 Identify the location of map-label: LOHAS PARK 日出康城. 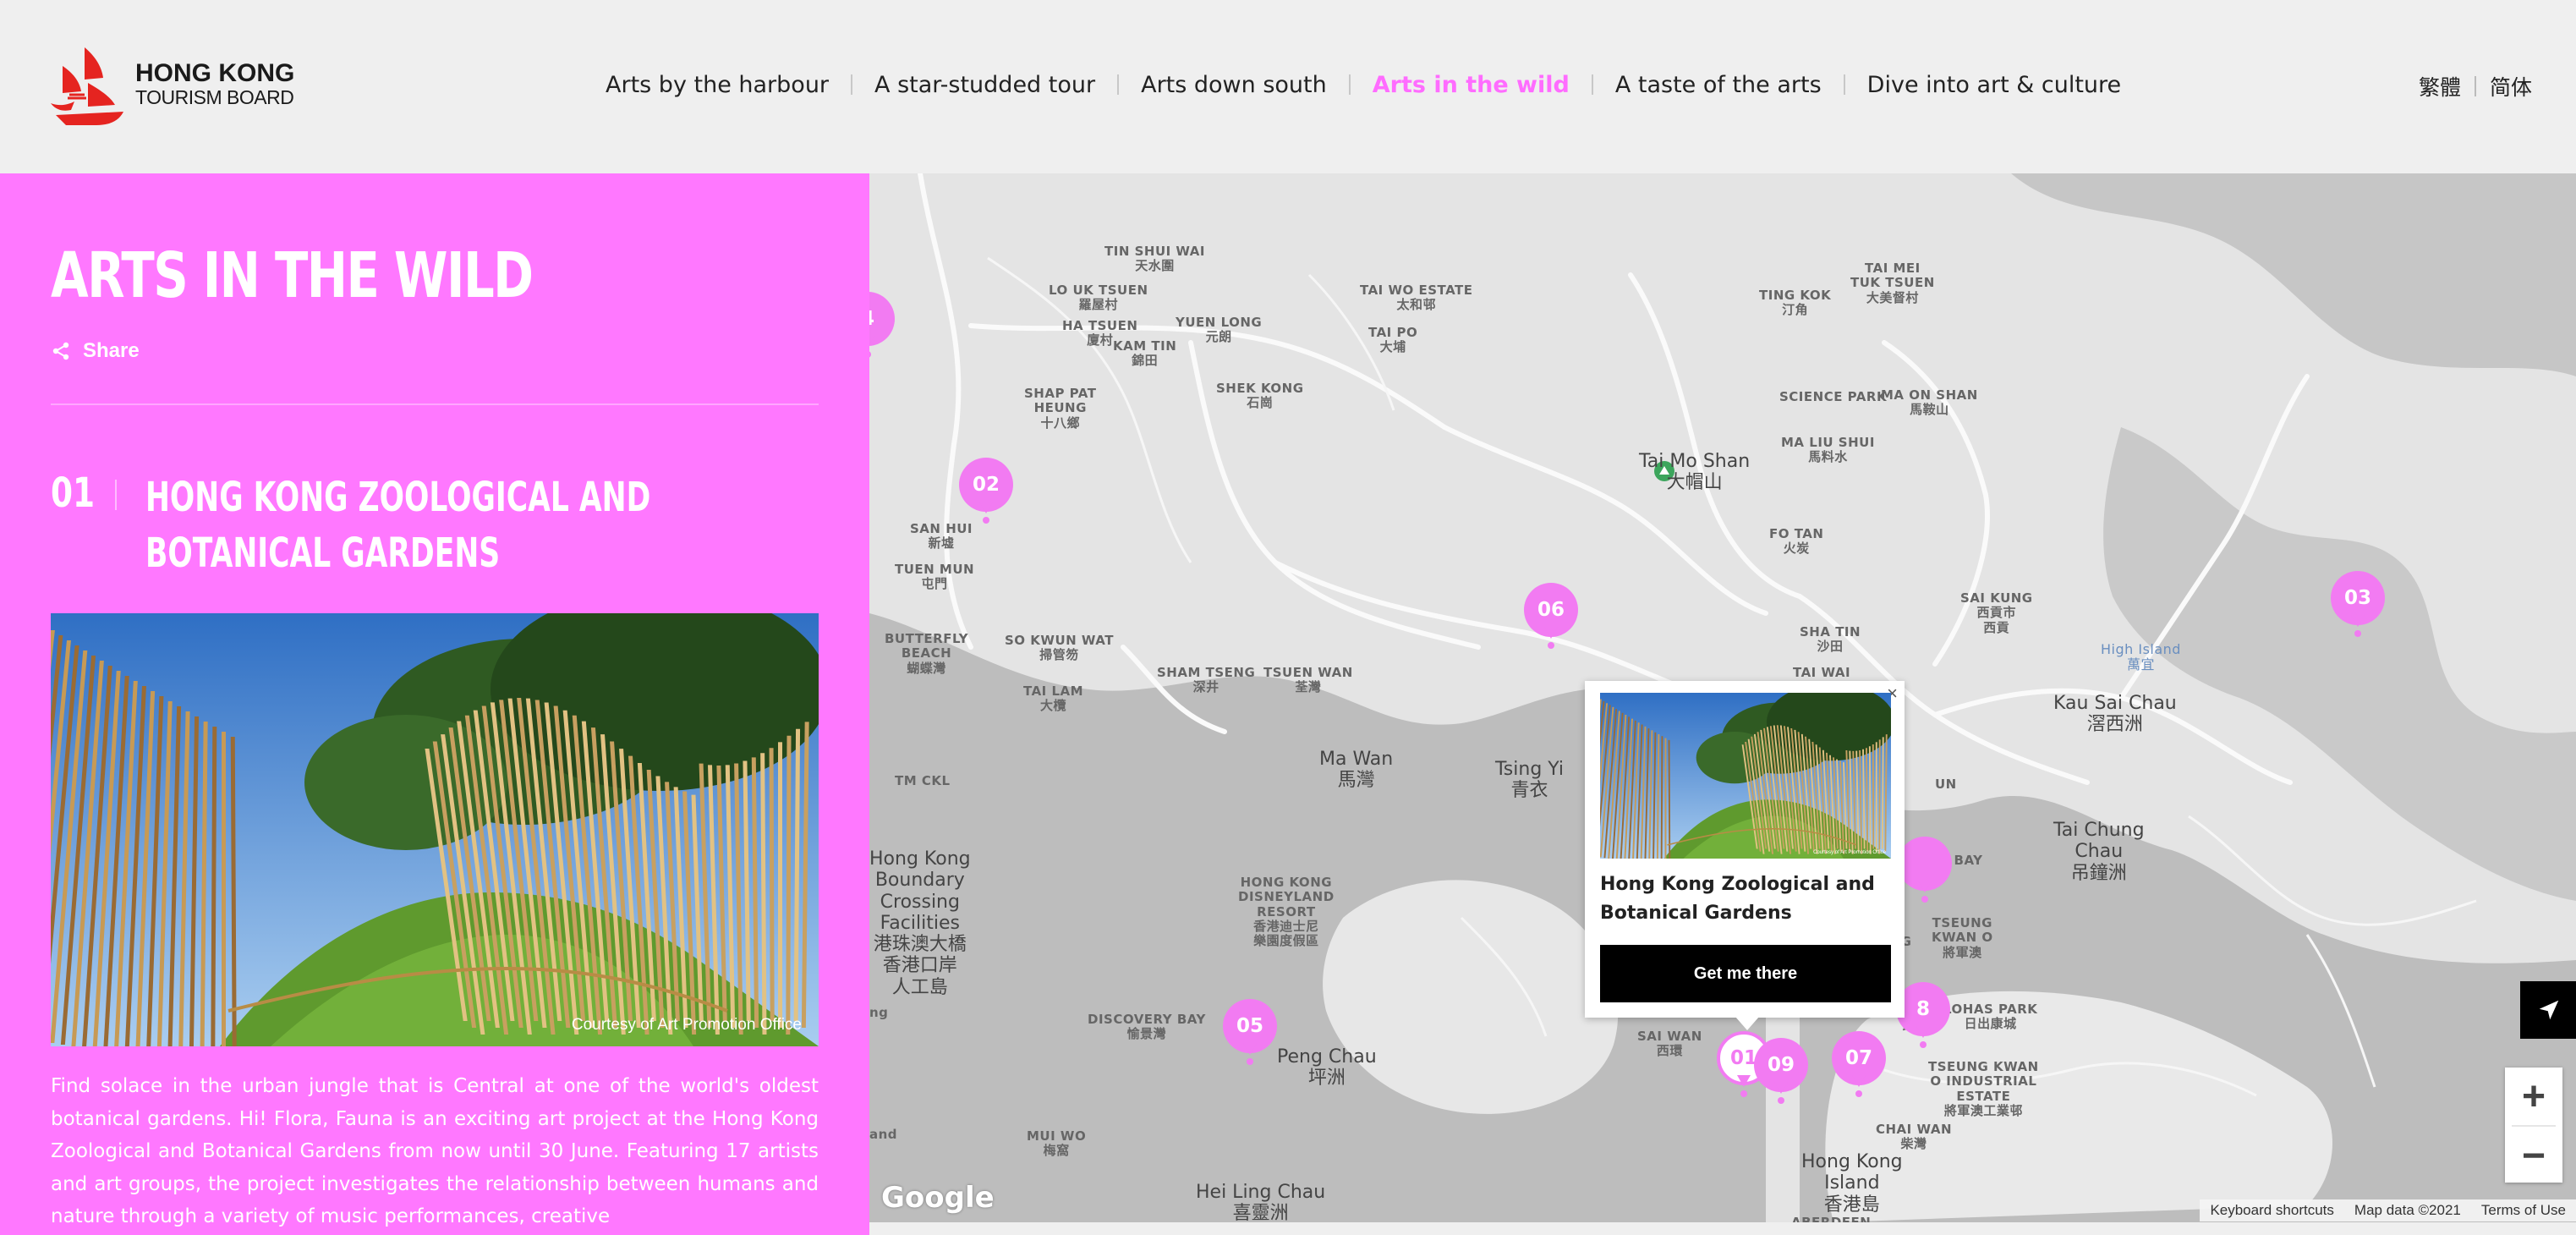
(1990, 1017).